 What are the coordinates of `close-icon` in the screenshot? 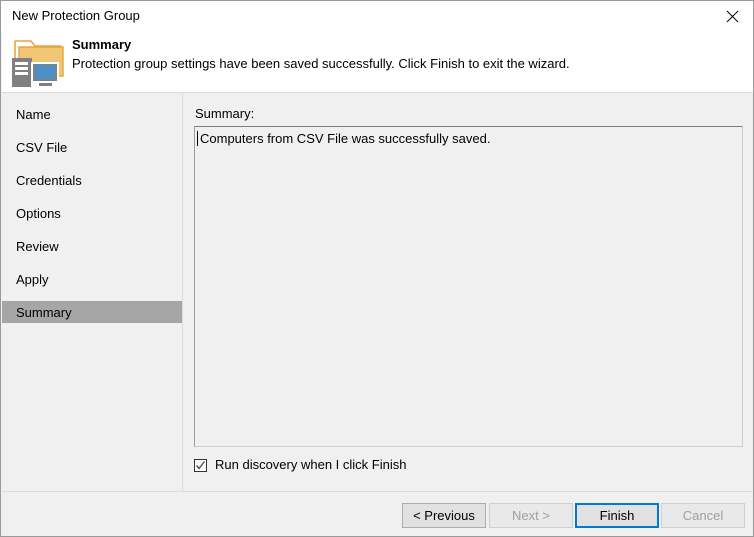 It's located at (731, 16).